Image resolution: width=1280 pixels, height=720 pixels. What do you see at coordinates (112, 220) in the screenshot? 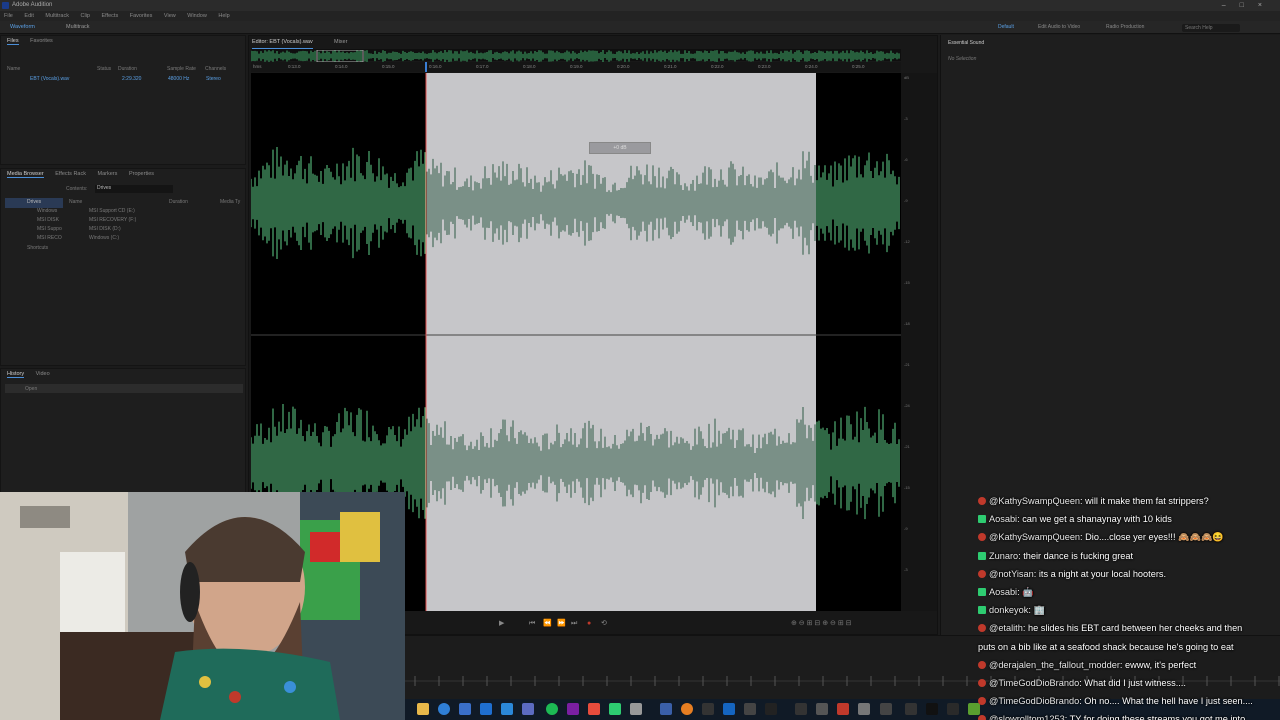
I see `item-msi-recovery: MSI RECOVERY (F:)` at bounding box center [112, 220].